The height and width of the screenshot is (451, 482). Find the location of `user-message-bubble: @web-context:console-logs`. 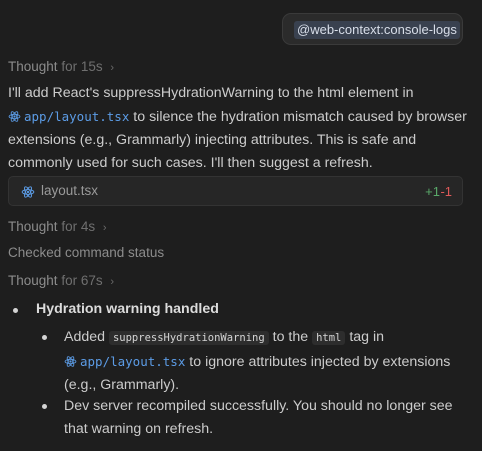

user-message-bubble: @web-context:console-logs is located at coordinates (372, 29).